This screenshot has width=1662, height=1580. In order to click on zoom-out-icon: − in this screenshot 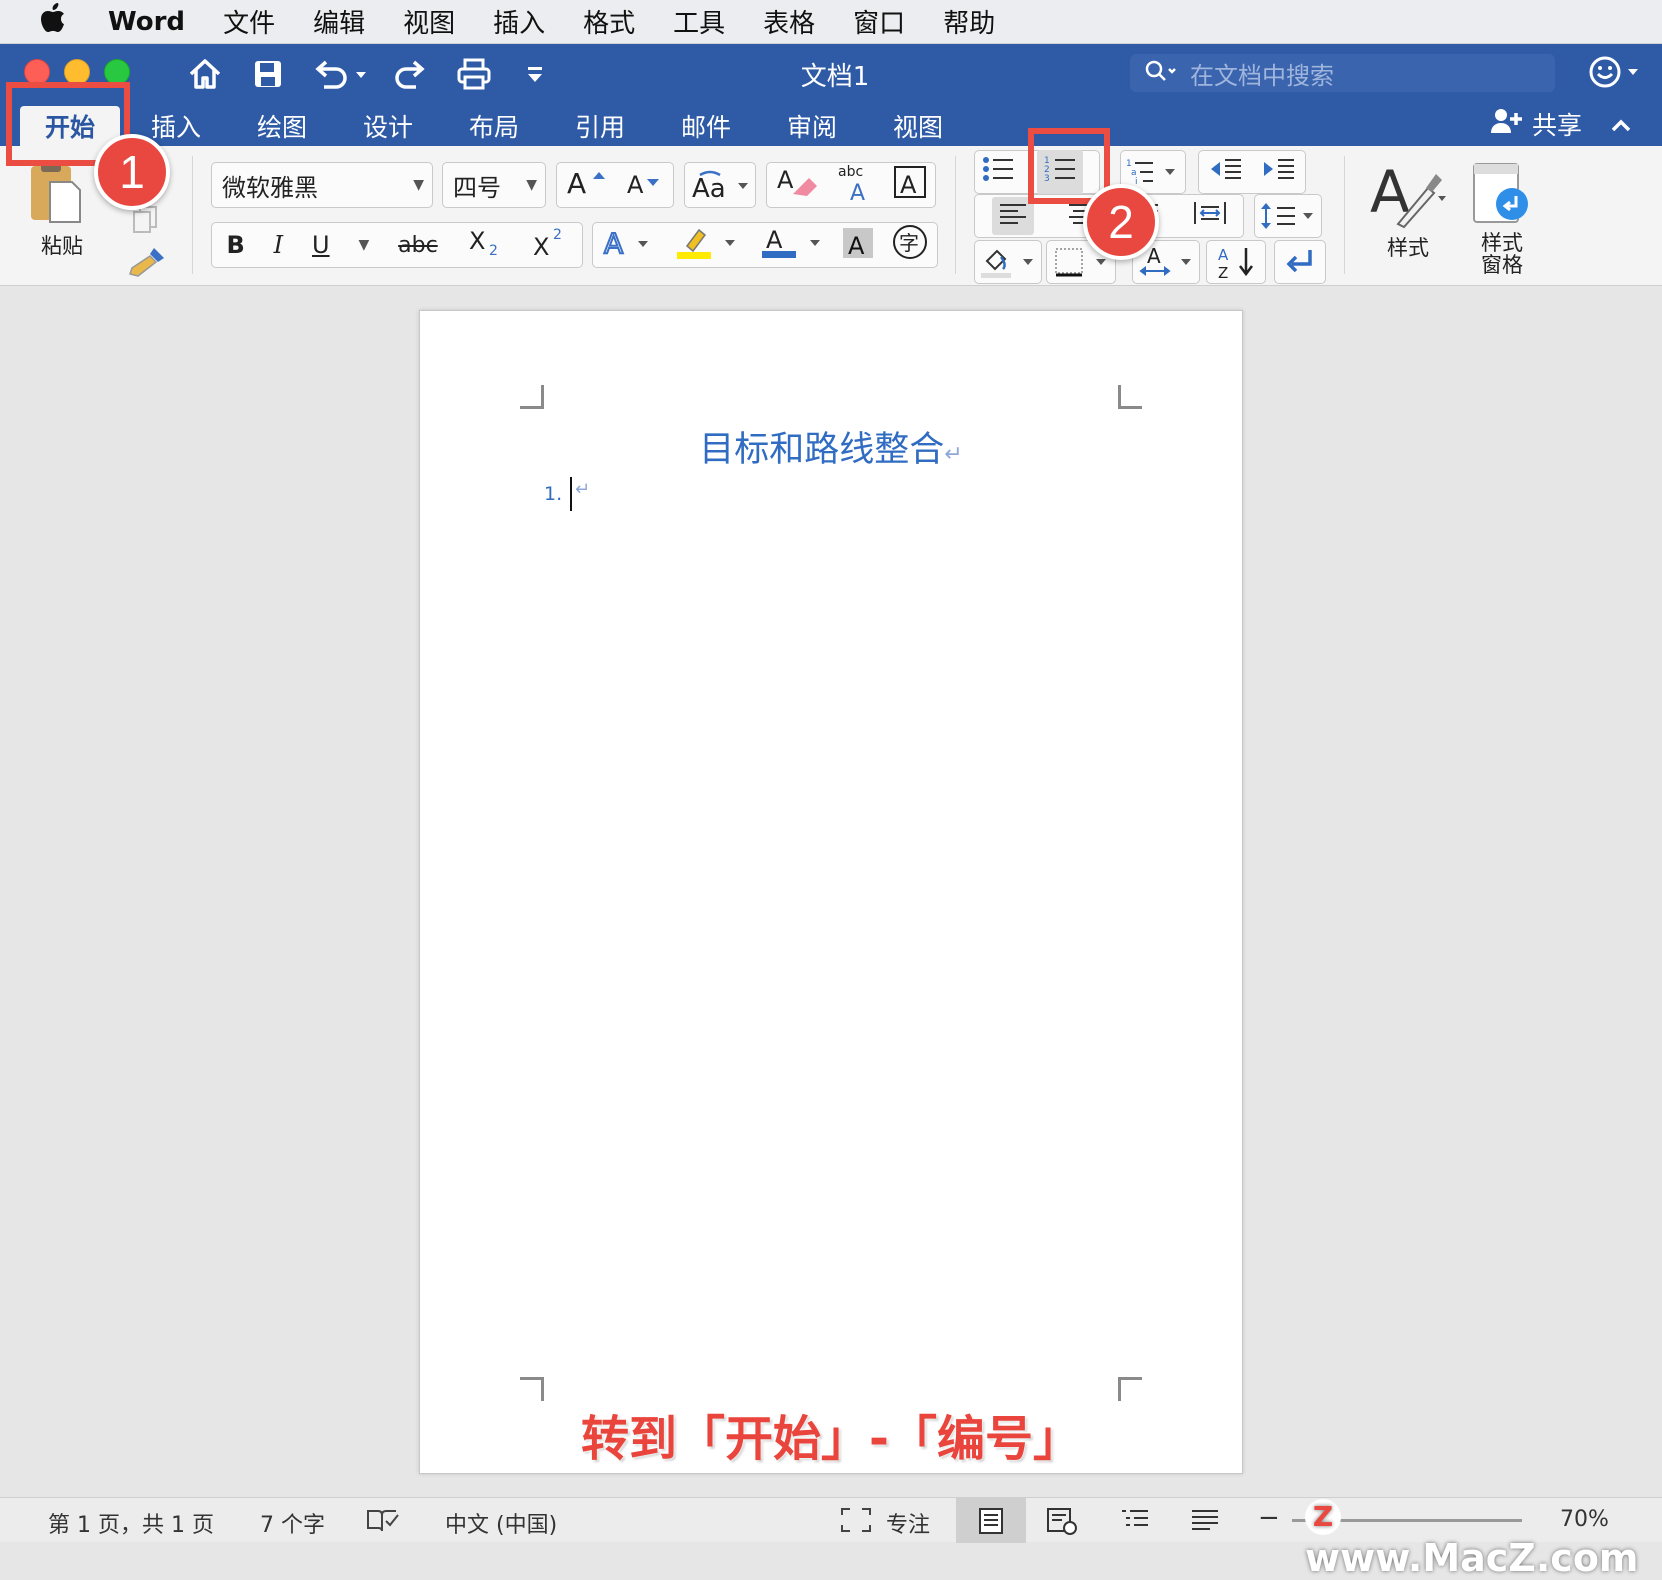, I will do `click(1269, 1518)`.